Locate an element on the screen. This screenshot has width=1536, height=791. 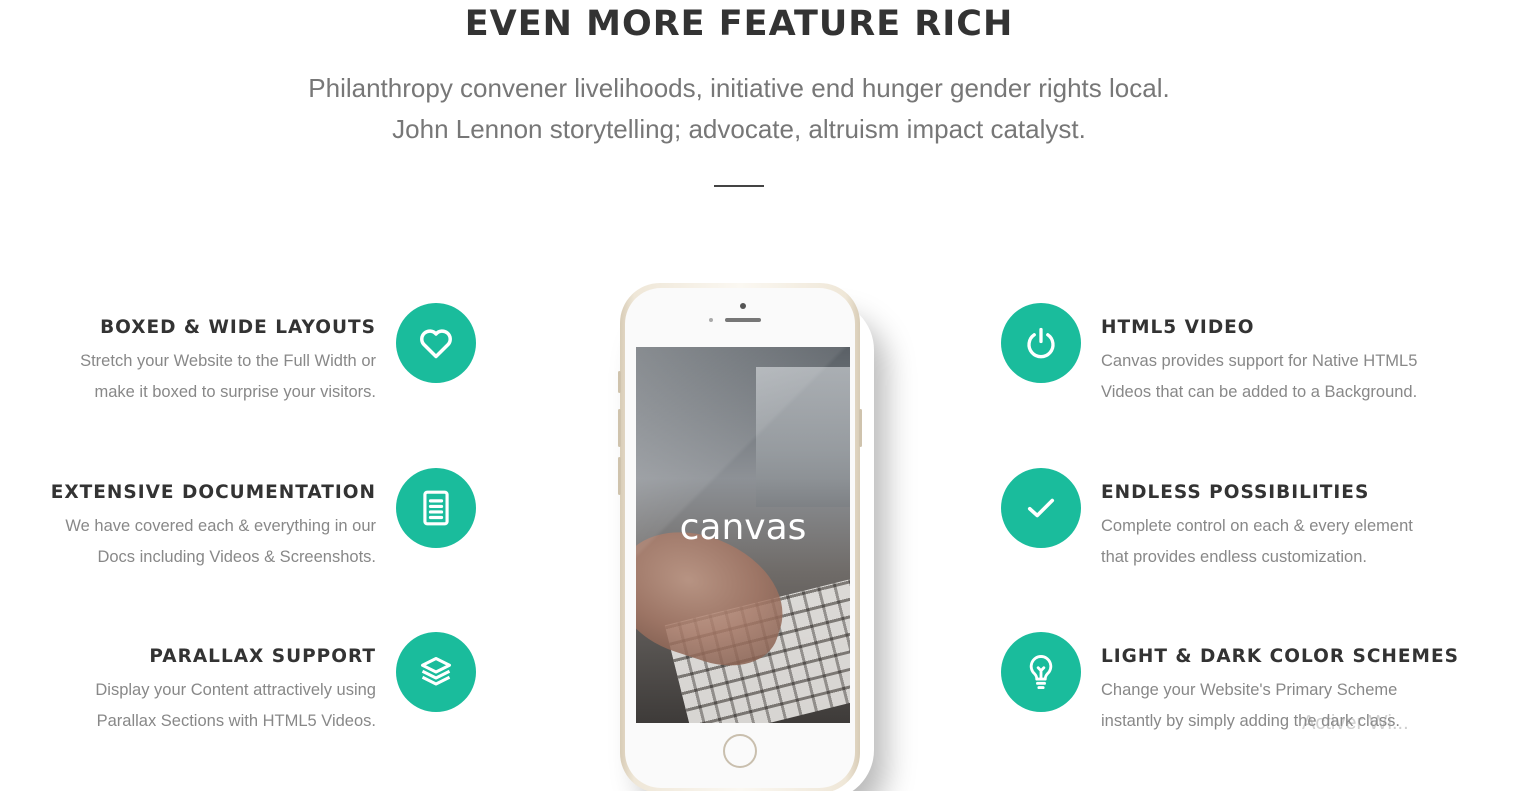
title-divider is located at coordinates (739, 186).